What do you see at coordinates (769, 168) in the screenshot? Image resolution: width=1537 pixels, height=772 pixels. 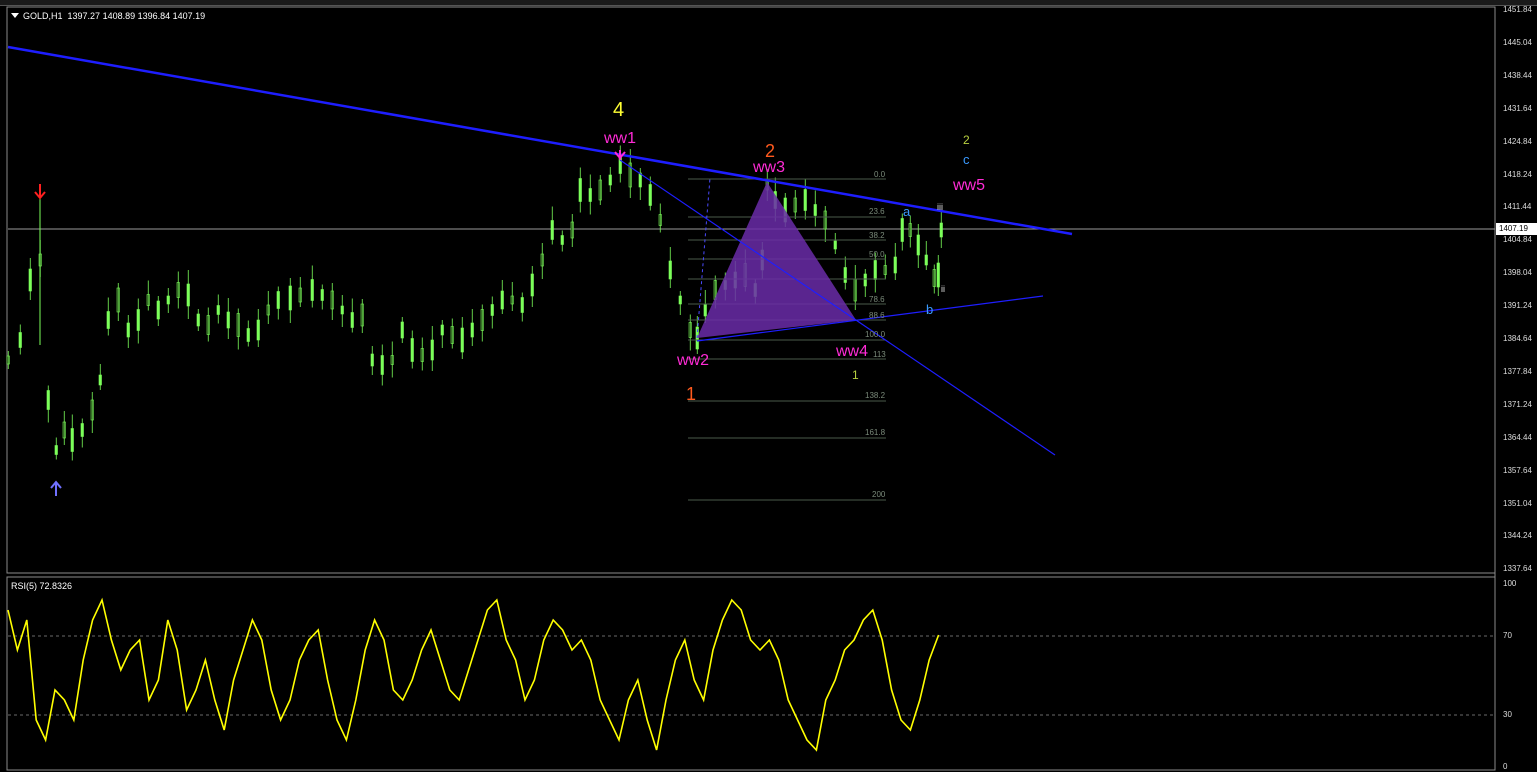 I see `wave-label-ww3: ww3` at bounding box center [769, 168].